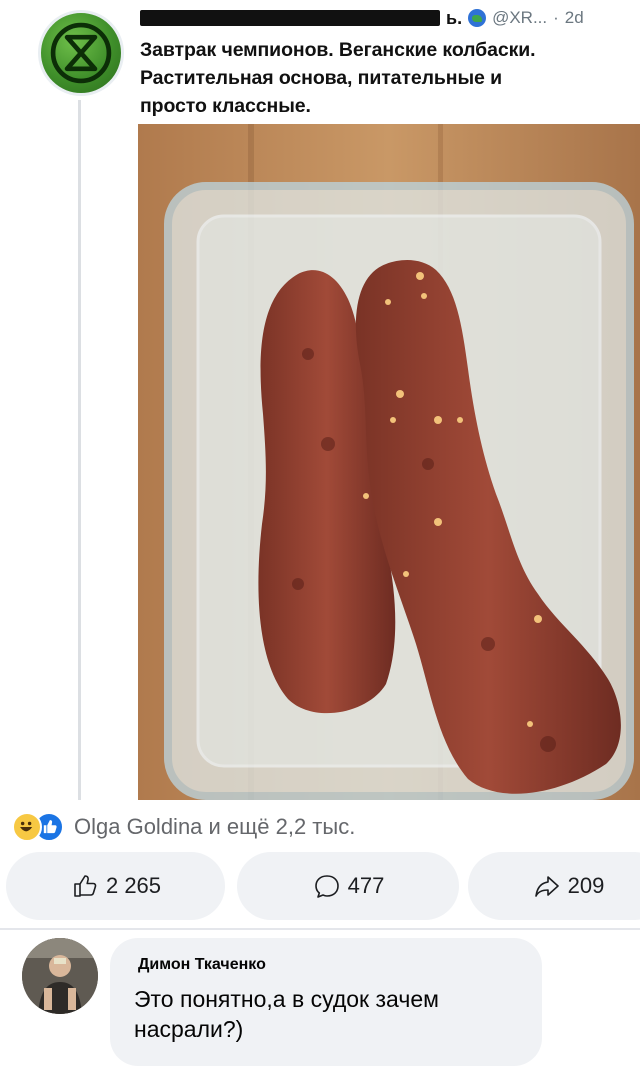 This screenshot has height=1068, width=640. What do you see at coordinates (60, 976) in the screenshot?
I see `avatar` at bounding box center [60, 976].